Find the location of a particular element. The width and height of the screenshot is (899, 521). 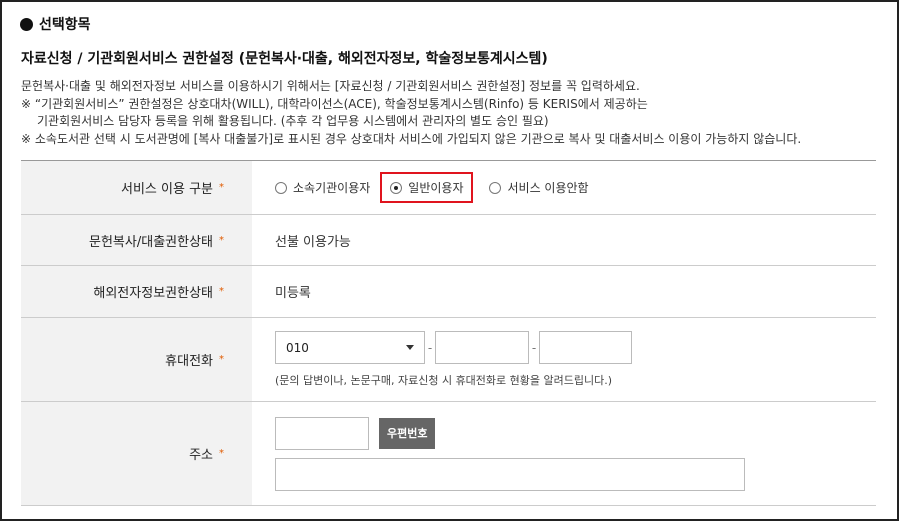

label-cell: 해외전자정보권한상태 * is located at coordinates (136, 291).